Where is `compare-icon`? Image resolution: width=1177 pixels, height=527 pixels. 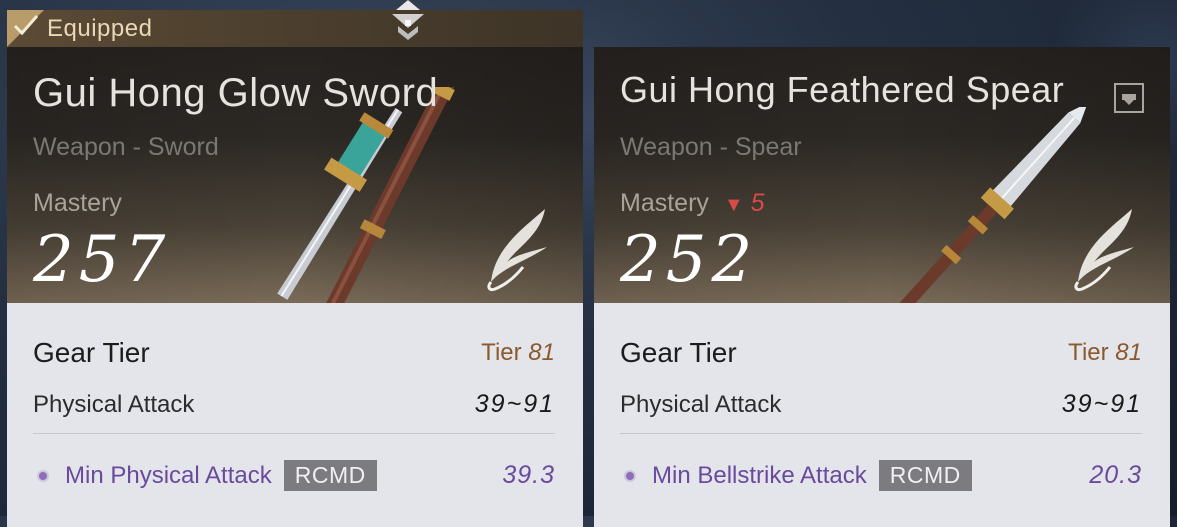 compare-icon is located at coordinates (408, 23).